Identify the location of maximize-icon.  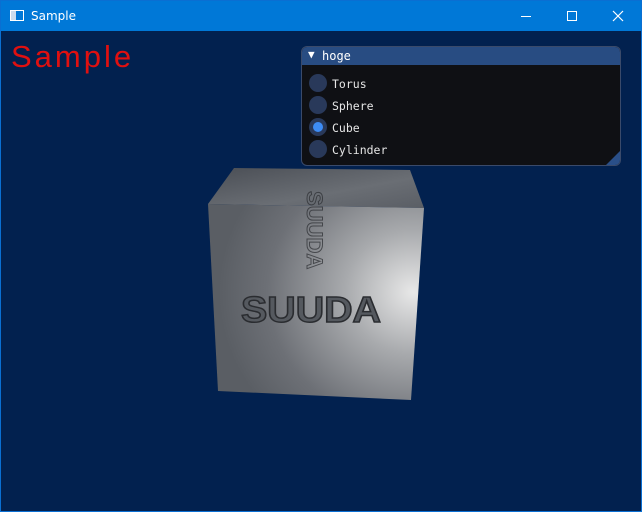
(572, 16).